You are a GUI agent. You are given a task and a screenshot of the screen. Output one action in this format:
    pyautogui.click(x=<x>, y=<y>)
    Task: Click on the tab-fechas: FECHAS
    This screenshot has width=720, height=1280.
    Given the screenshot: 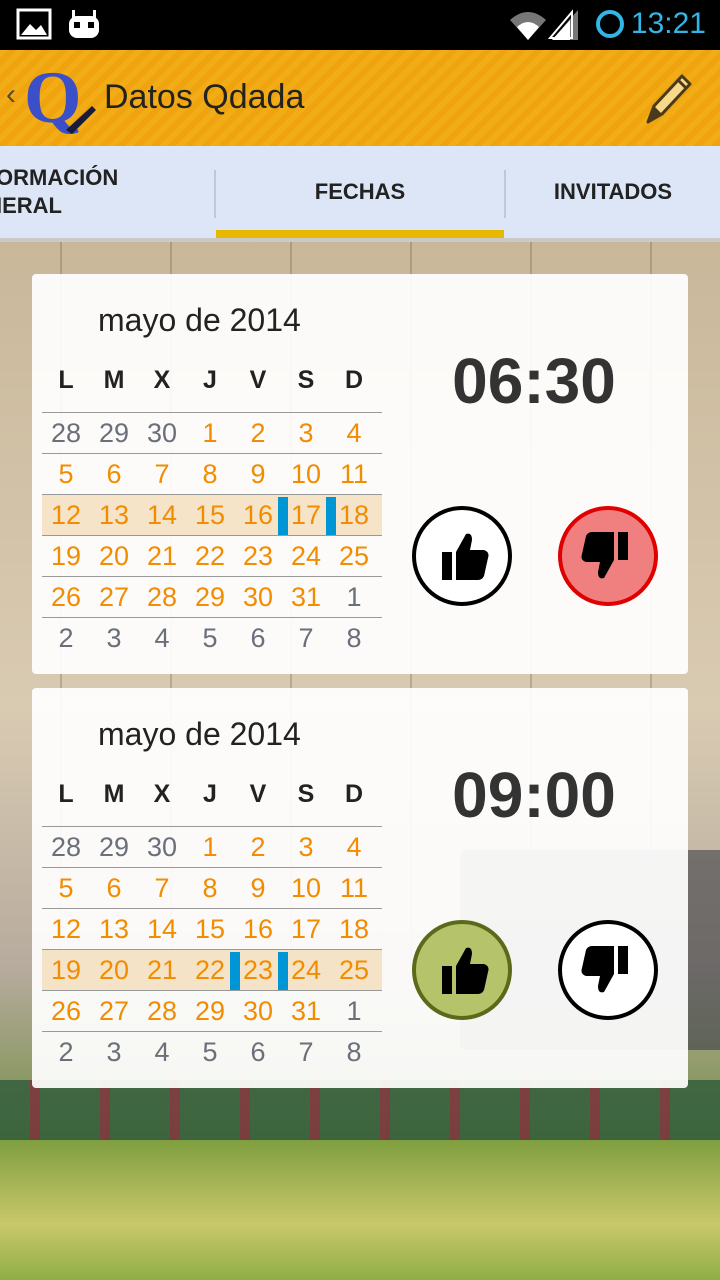 What is the action you would take?
    pyautogui.click(x=360, y=192)
    